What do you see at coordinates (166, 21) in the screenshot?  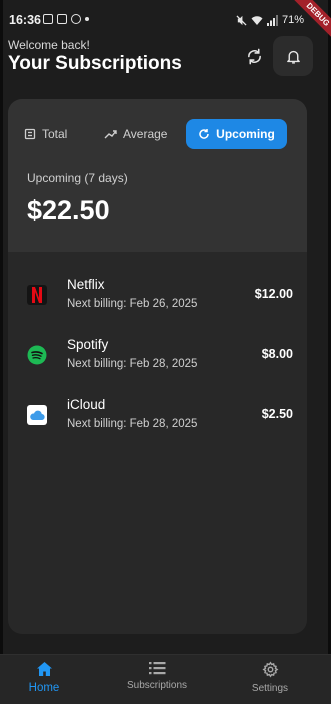 I see `status-bar: 16:36 71%` at bounding box center [166, 21].